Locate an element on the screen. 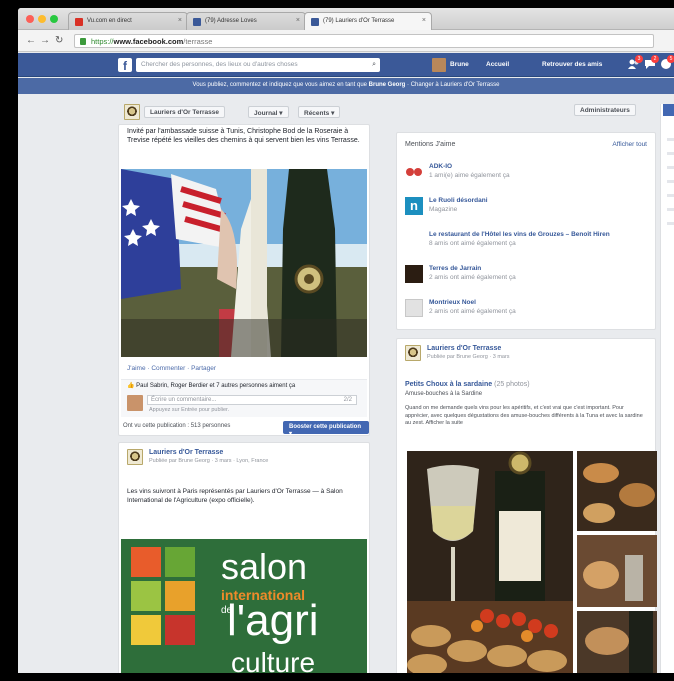  facebook-logo-icon: f is located at coordinates (125, 65).